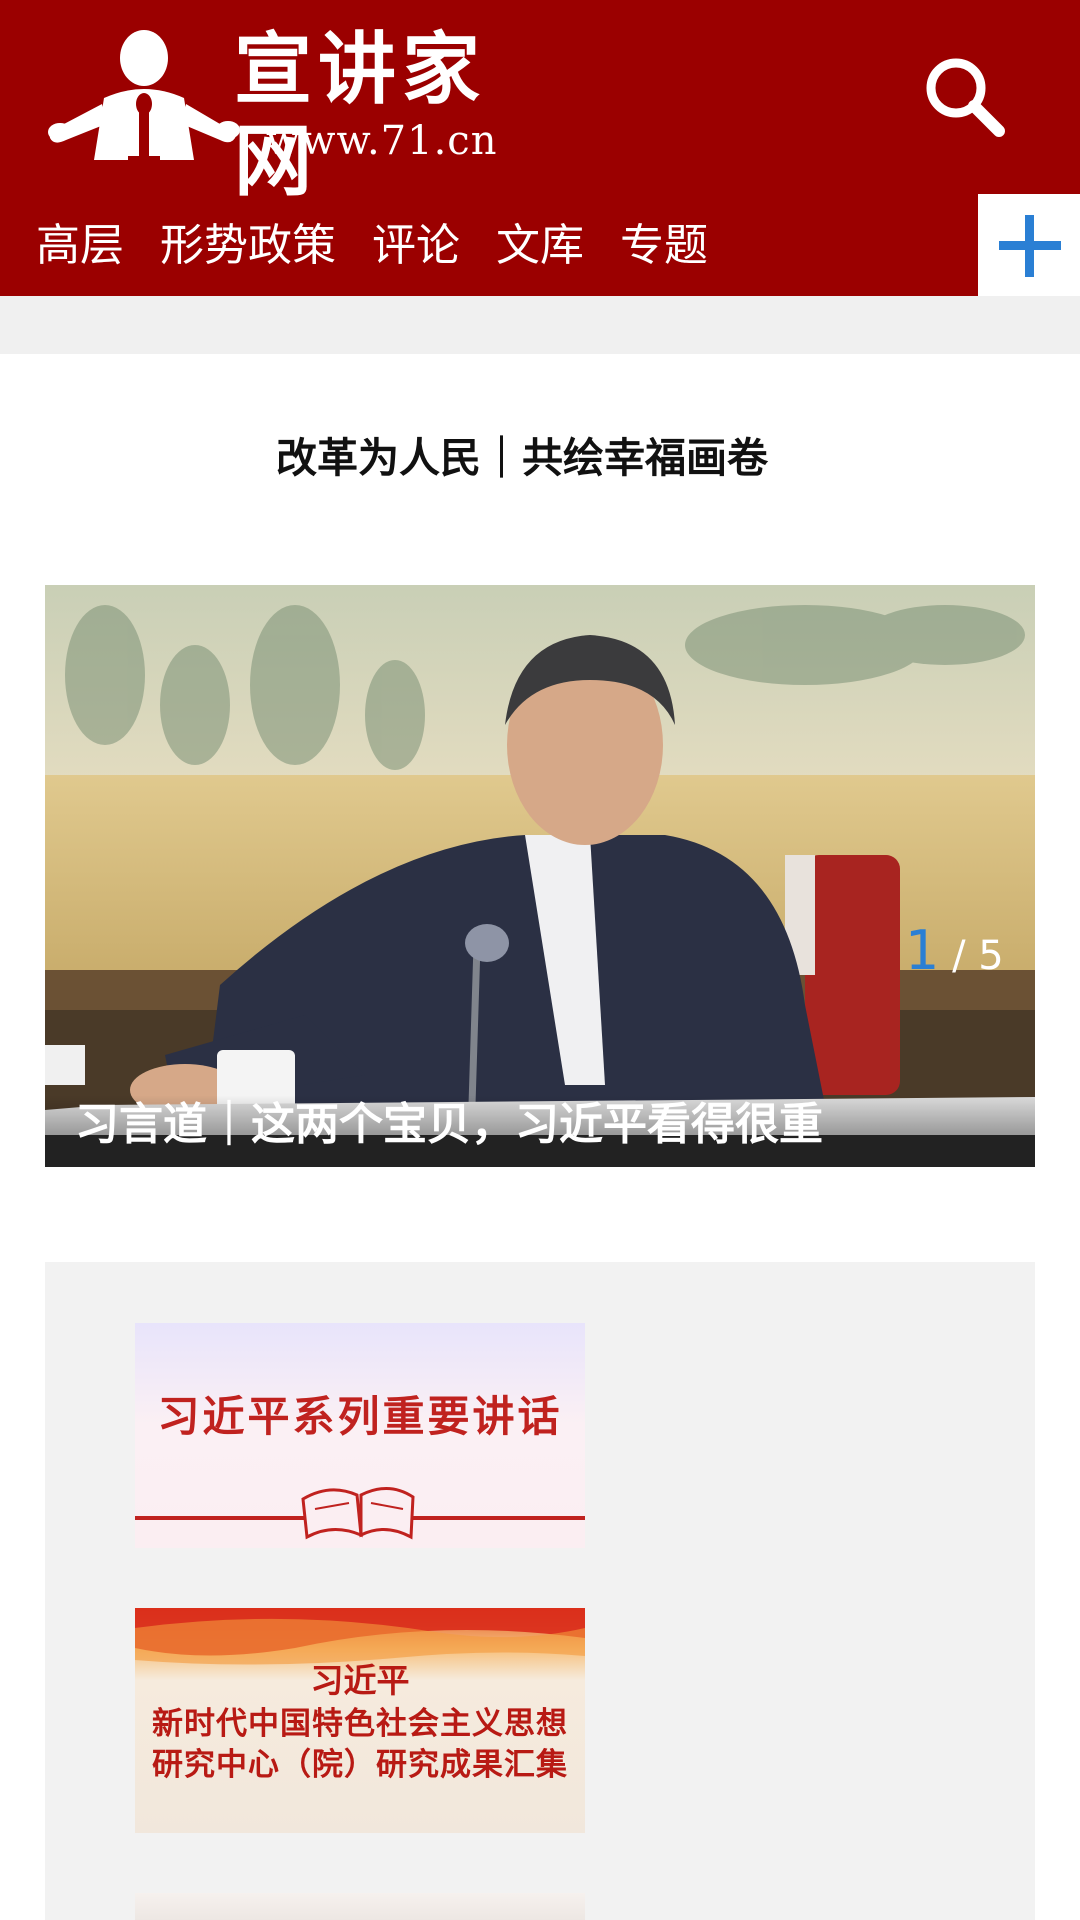  Describe the element at coordinates (360, 1680) in the screenshot. I see `banner-line-1: 习近平` at that location.